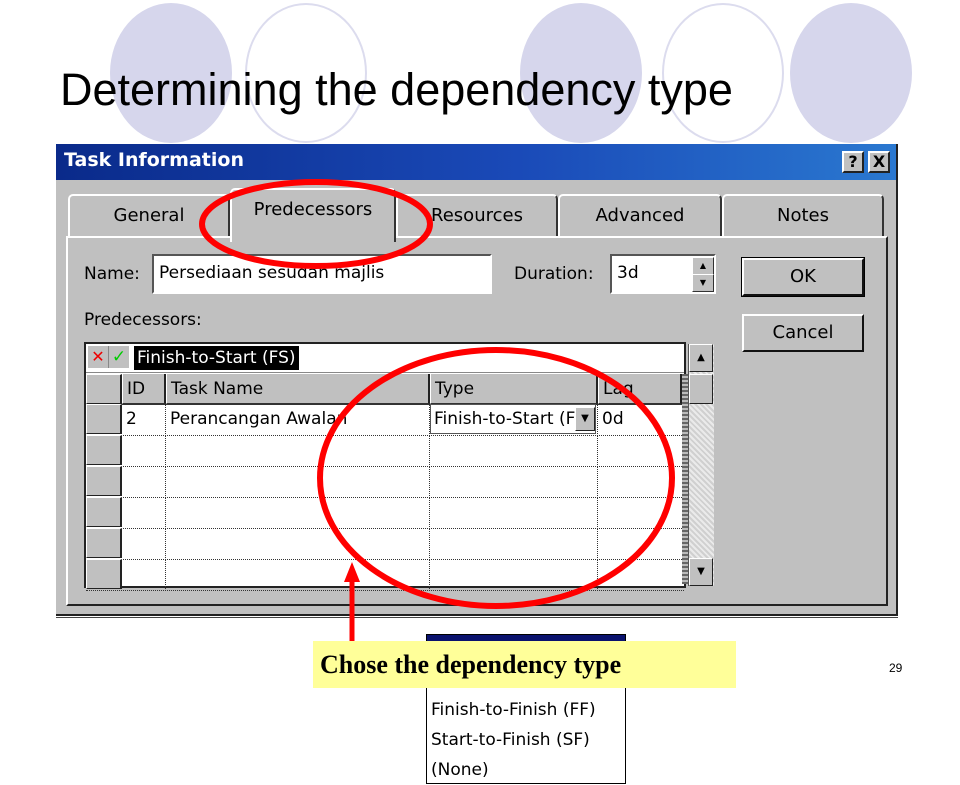 The width and height of the screenshot is (960, 785). I want to click on dialog-title: Task Information, so click(154, 160).